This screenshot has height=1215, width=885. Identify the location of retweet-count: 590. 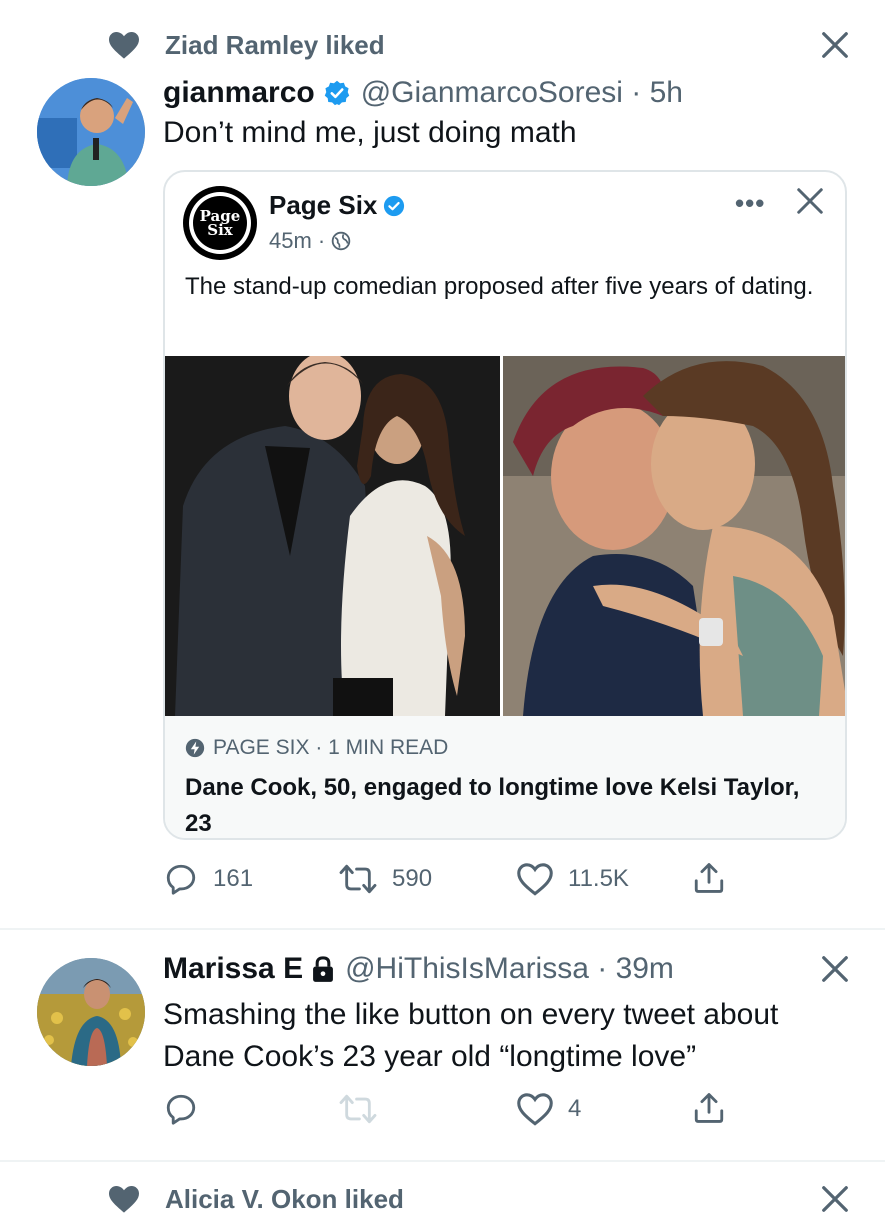
(412, 878).